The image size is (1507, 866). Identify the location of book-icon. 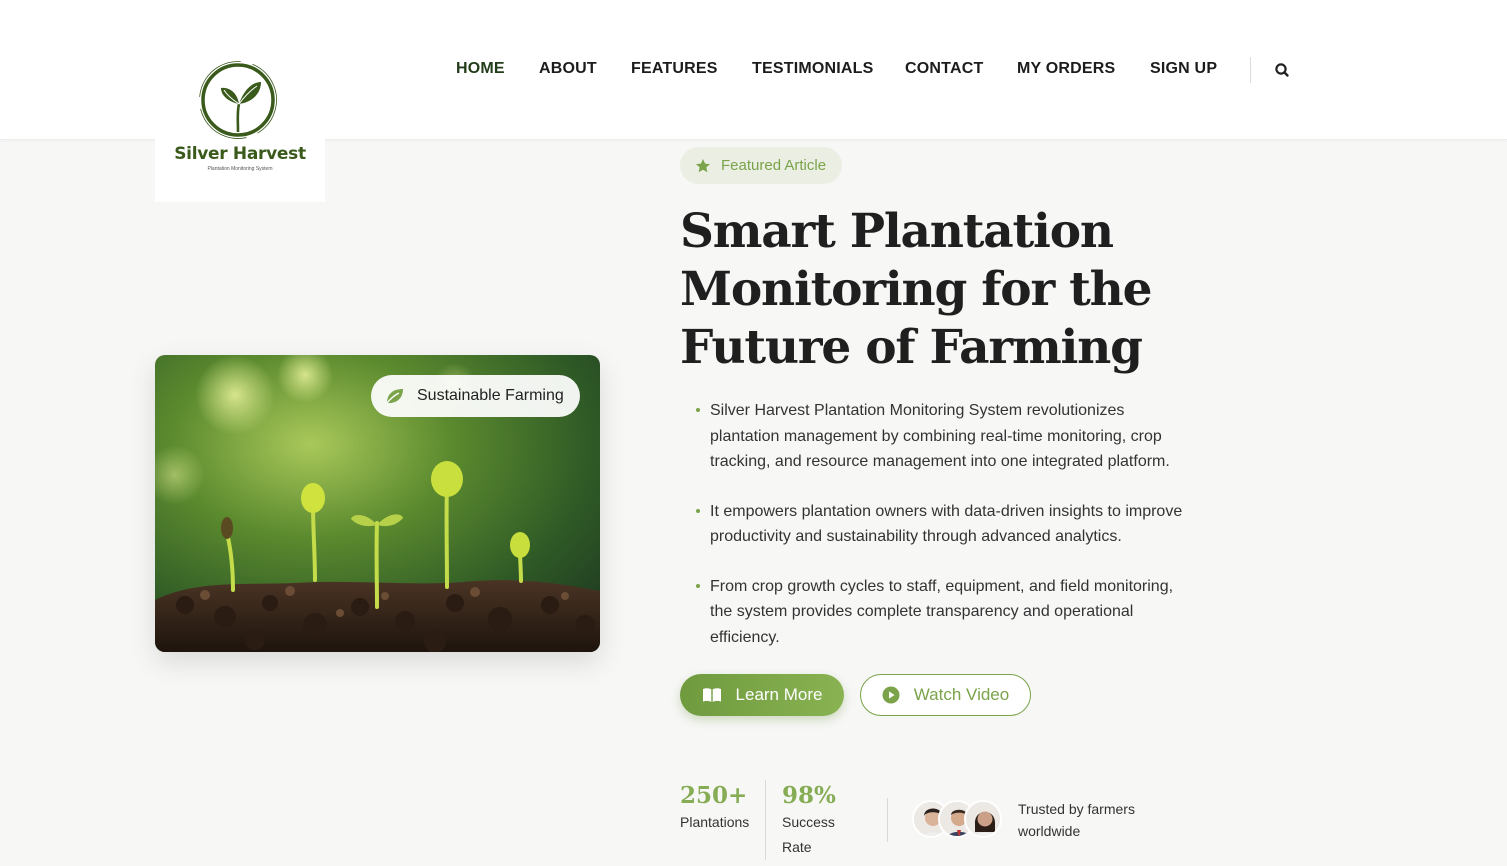
(711, 695).